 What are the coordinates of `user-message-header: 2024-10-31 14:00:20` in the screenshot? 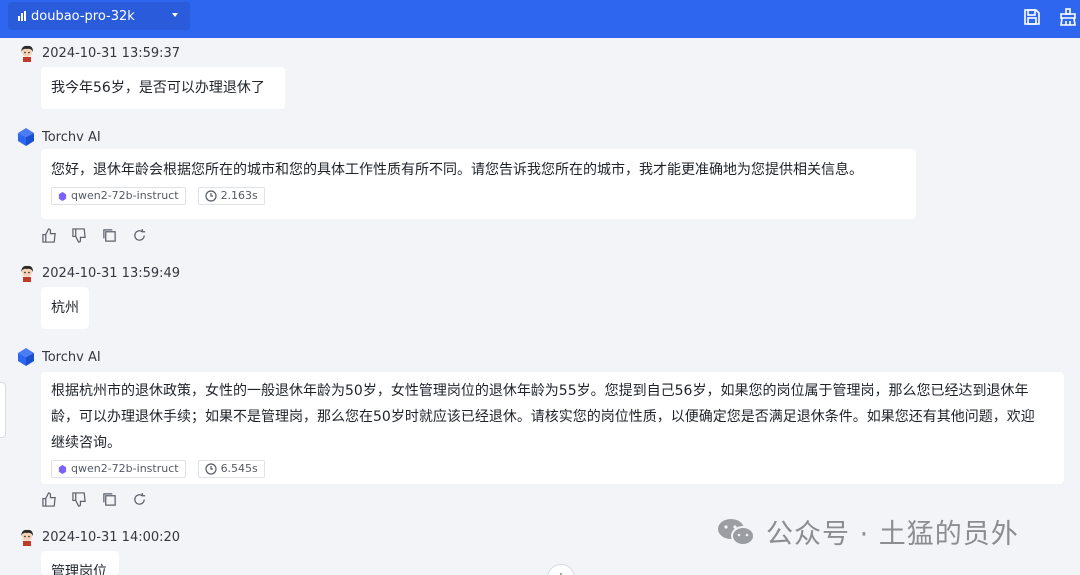 It's located at (99, 537).